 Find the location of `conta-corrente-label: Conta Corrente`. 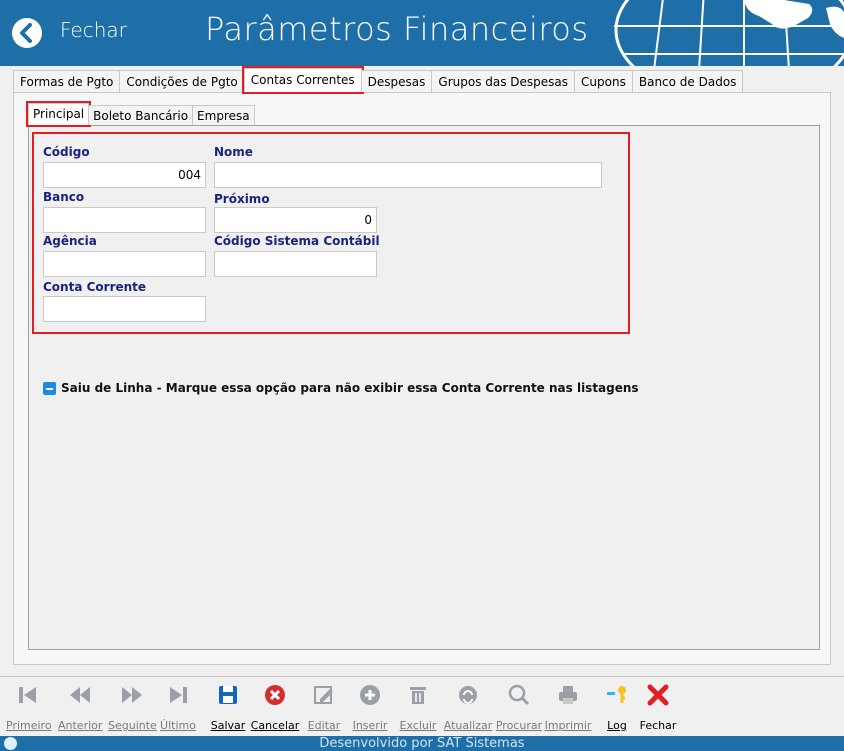

conta-corrente-label: Conta Corrente is located at coordinates (95, 287).